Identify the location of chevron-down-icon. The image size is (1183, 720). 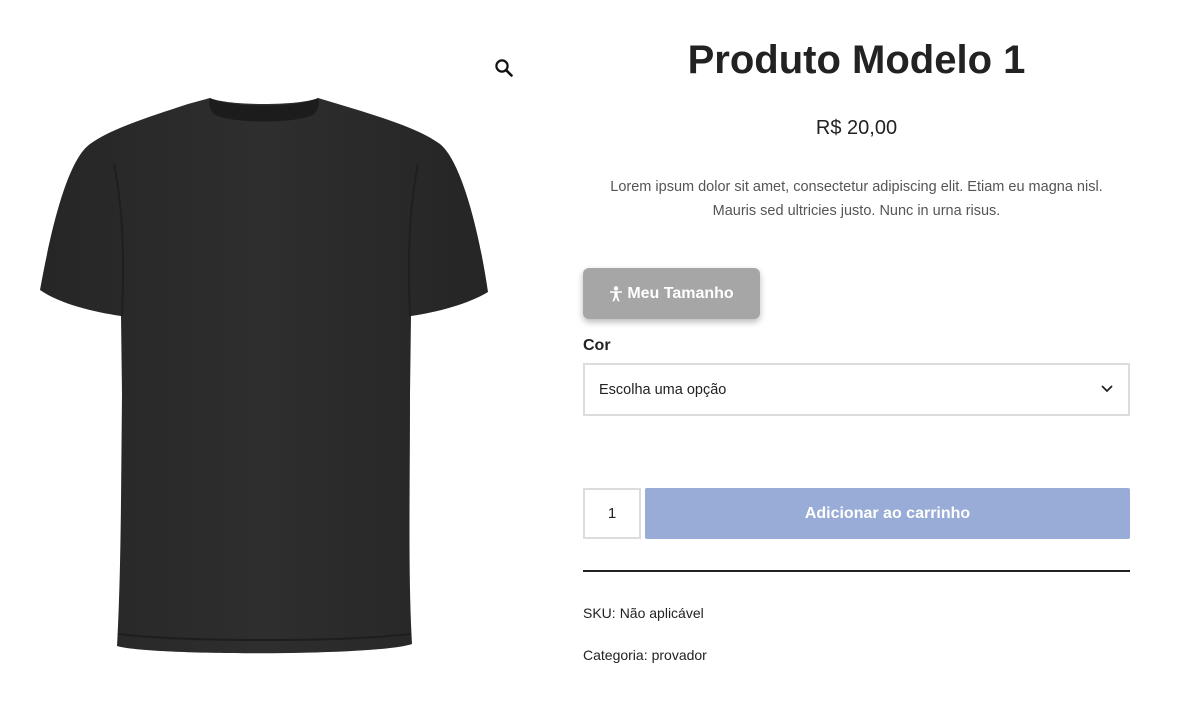
(1107, 388).